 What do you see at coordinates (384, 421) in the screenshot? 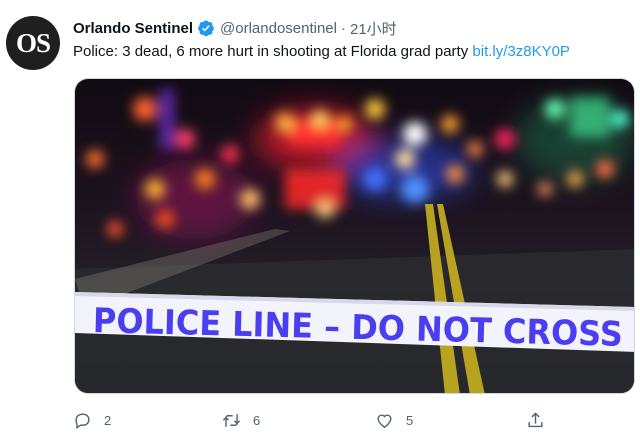
I see `heart-icon` at bounding box center [384, 421].